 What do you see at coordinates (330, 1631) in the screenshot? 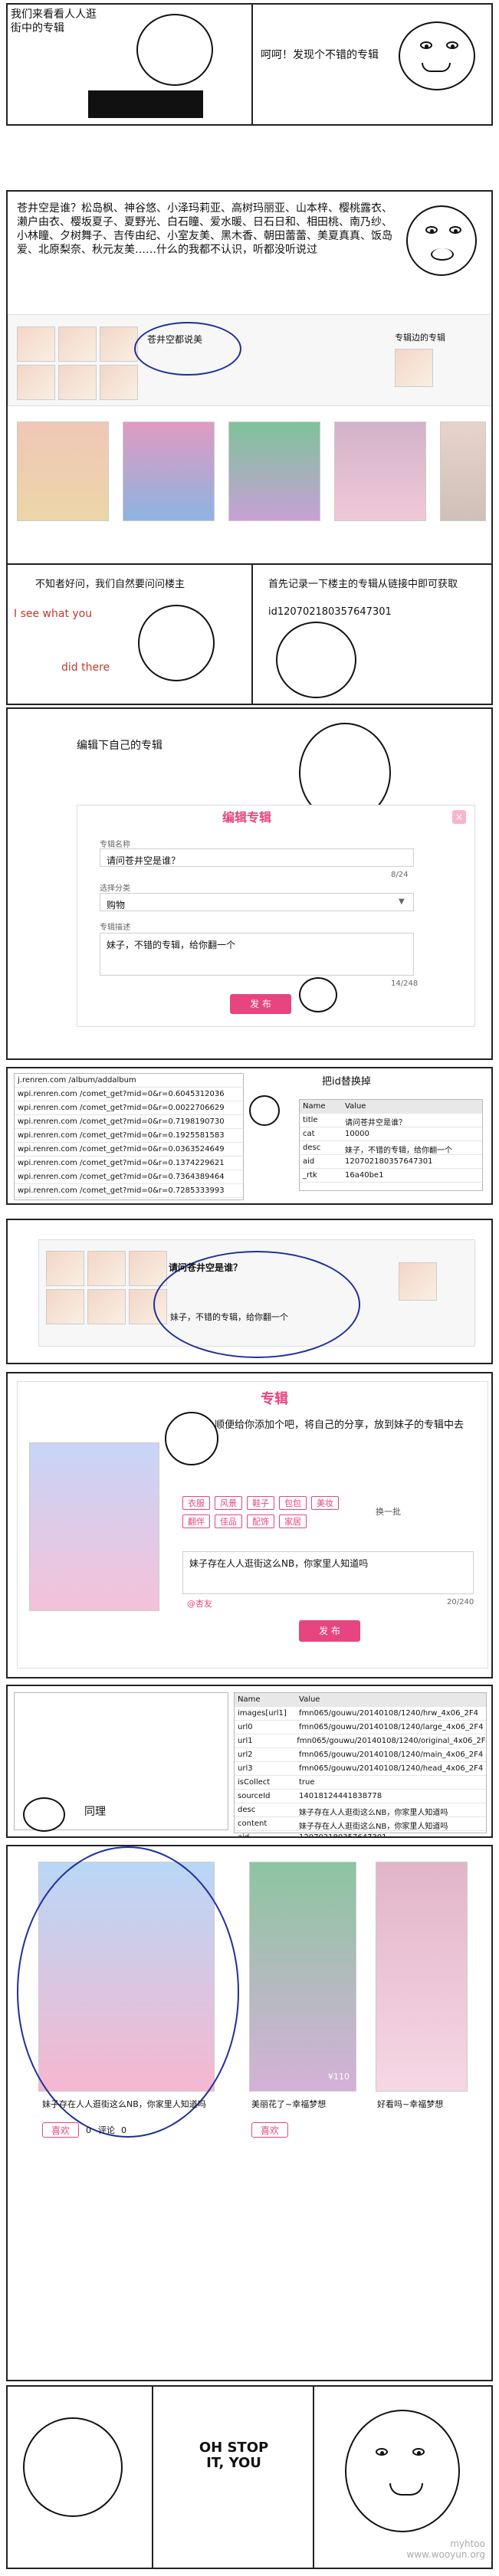
I see `submit-button-2: 发 布` at bounding box center [330, 1631].